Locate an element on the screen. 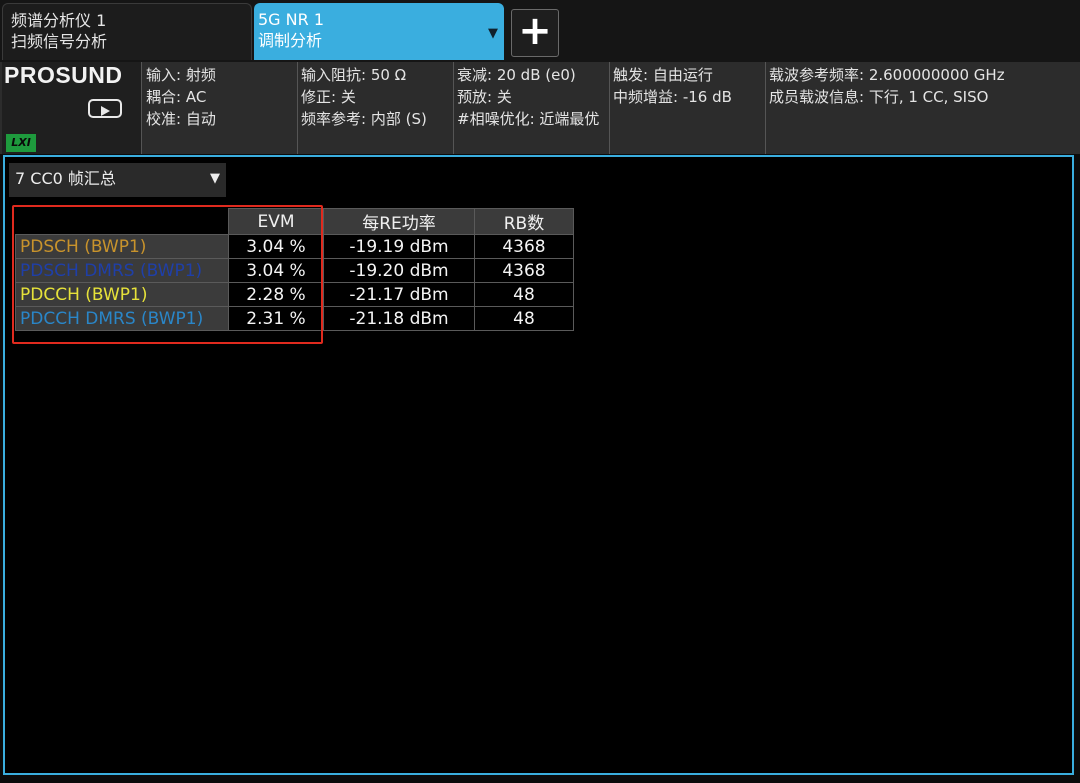 The height and width of the screenshot is (783, 1080). tab-subtitle: 调制分析 is located at coordinates (290, 40).